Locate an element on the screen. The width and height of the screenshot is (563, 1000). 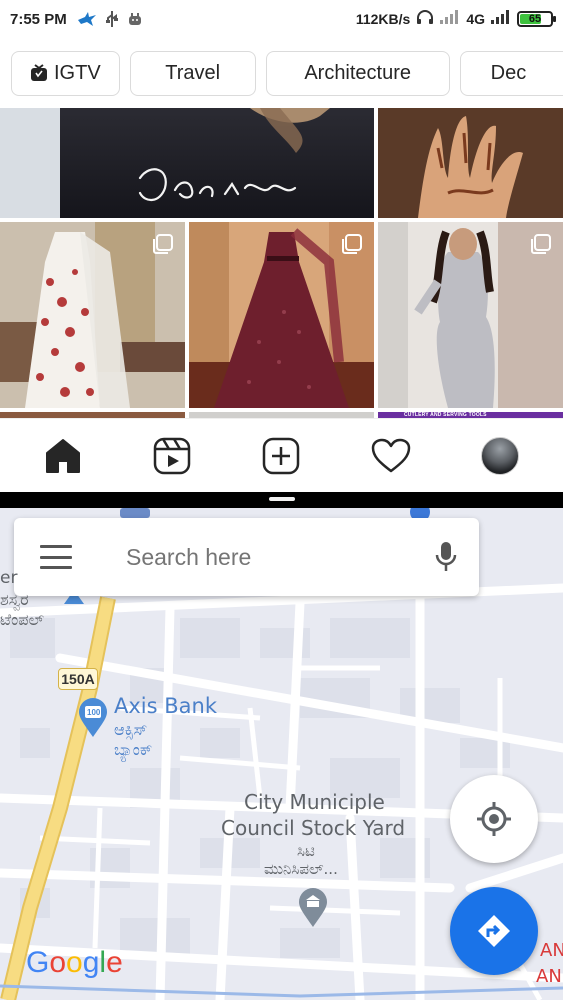
chip-label: IGTV is located at coordinates (77, 72).